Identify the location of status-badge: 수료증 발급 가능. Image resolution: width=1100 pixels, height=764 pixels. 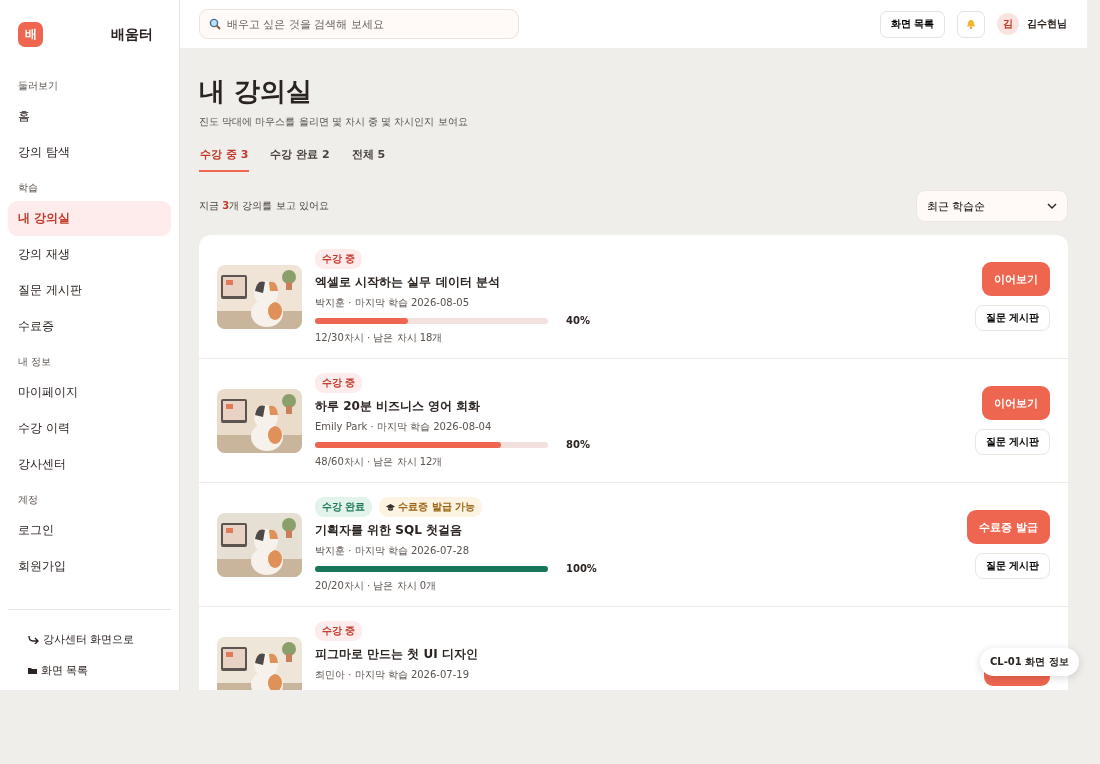
(431, 507).